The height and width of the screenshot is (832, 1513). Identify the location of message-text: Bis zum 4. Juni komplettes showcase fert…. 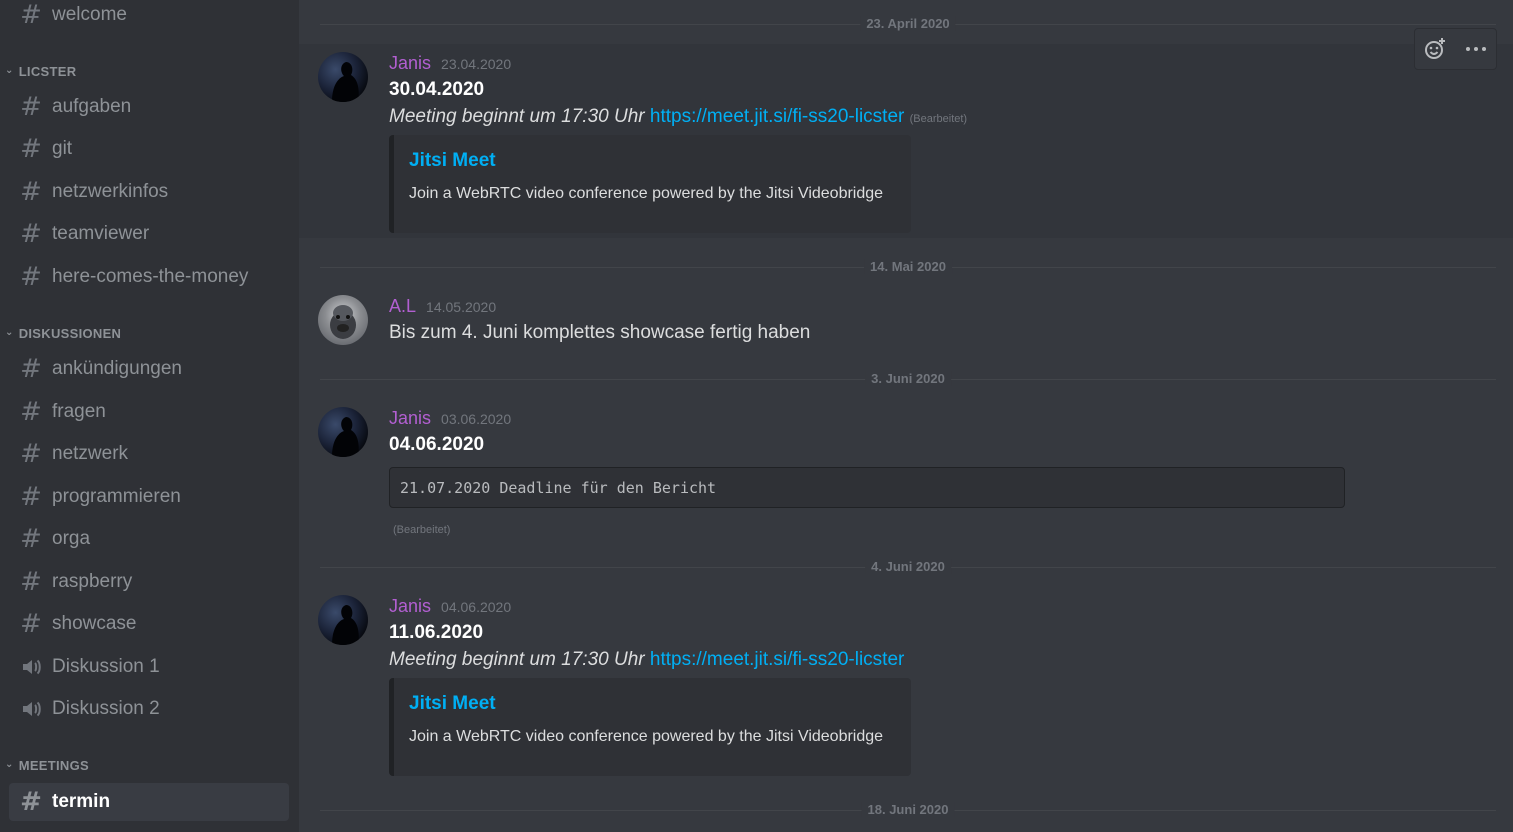
(600, 332).